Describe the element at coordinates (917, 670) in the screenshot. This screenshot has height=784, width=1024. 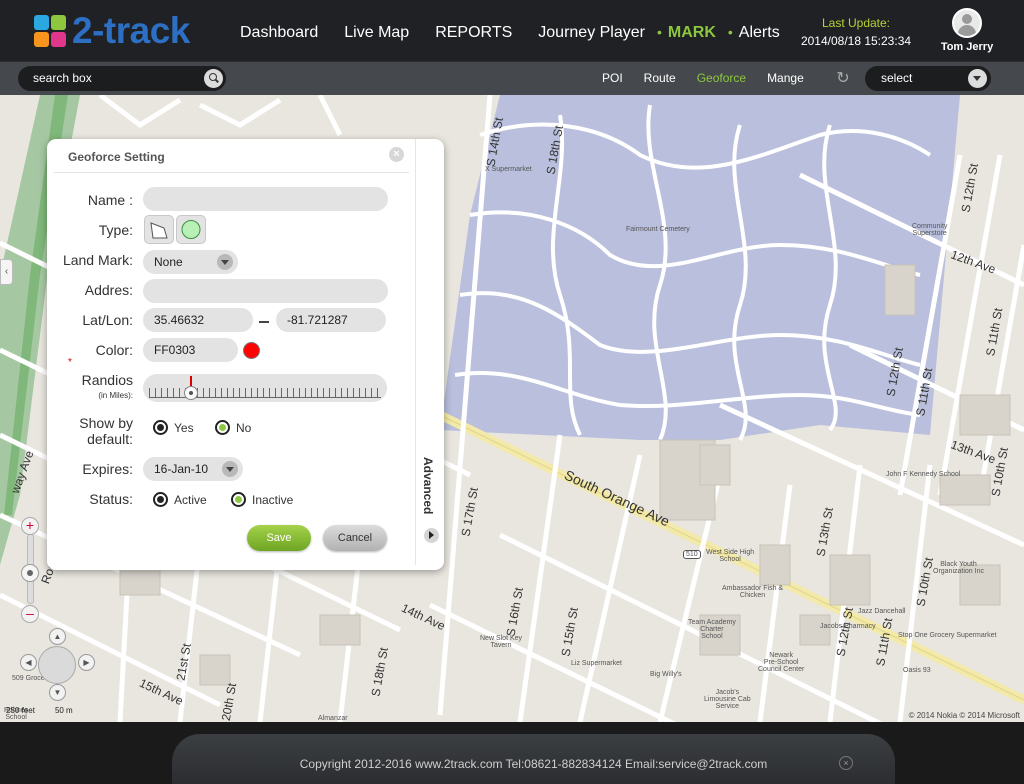
I see `map-place-label: Oasis 93` at that location.